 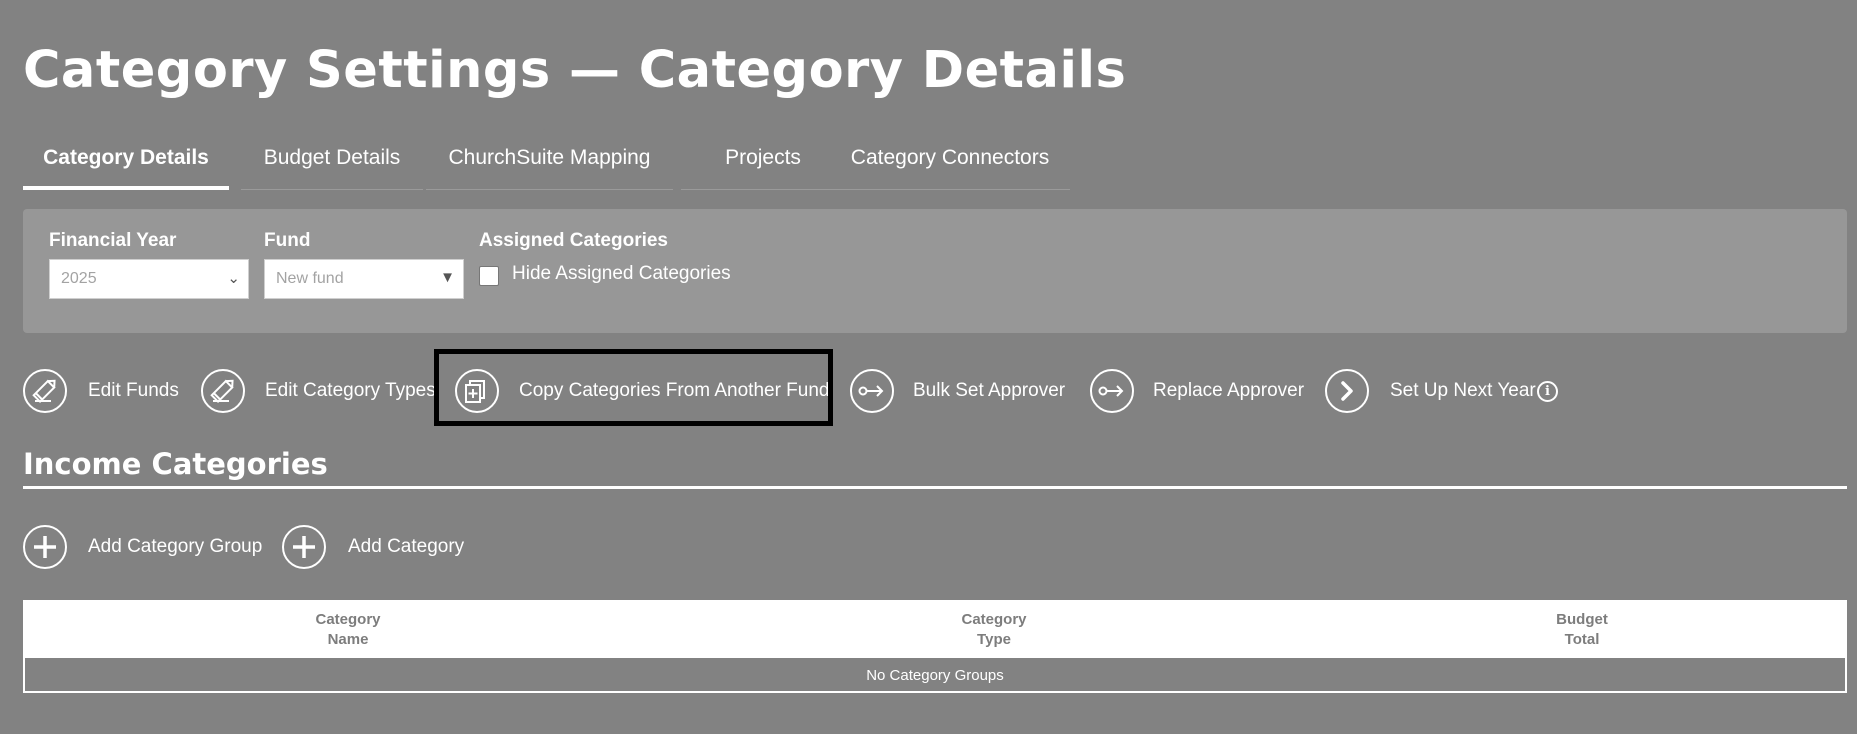 I want to click on bulk-set-approver-button: Bulk Set Approver, so click(x=960, y=393).